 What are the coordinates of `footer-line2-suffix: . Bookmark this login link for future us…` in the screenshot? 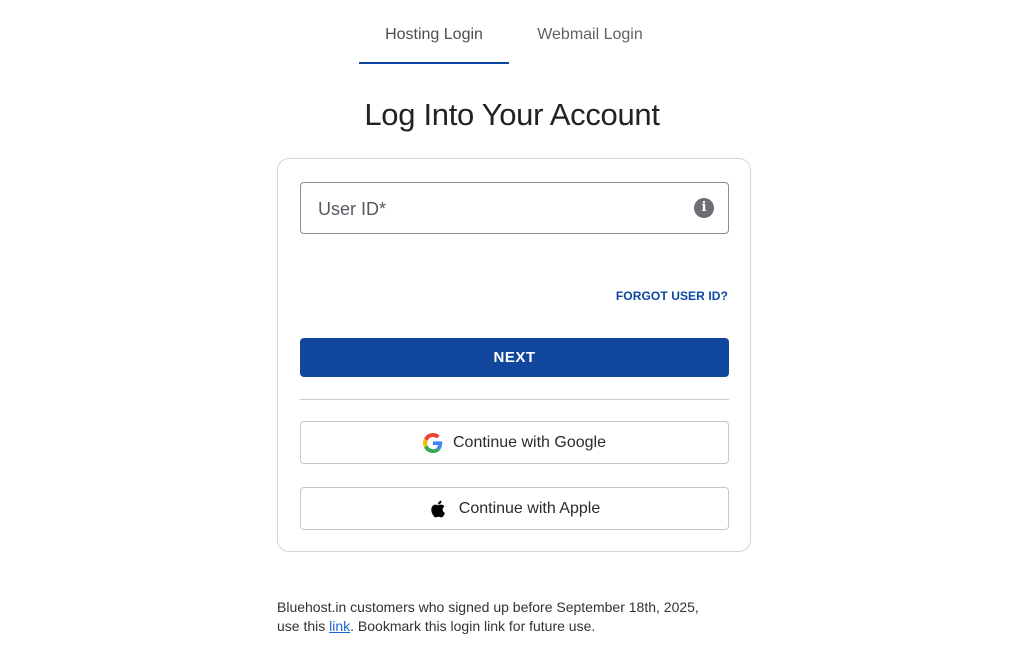 It's located at (473, 626).